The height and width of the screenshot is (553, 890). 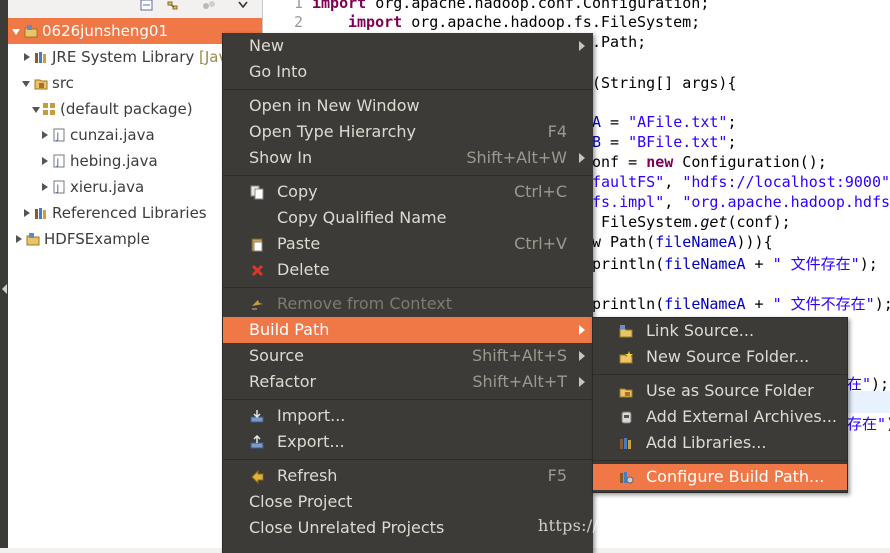 I want to click on copy-icon, so click(x=257, y=192).